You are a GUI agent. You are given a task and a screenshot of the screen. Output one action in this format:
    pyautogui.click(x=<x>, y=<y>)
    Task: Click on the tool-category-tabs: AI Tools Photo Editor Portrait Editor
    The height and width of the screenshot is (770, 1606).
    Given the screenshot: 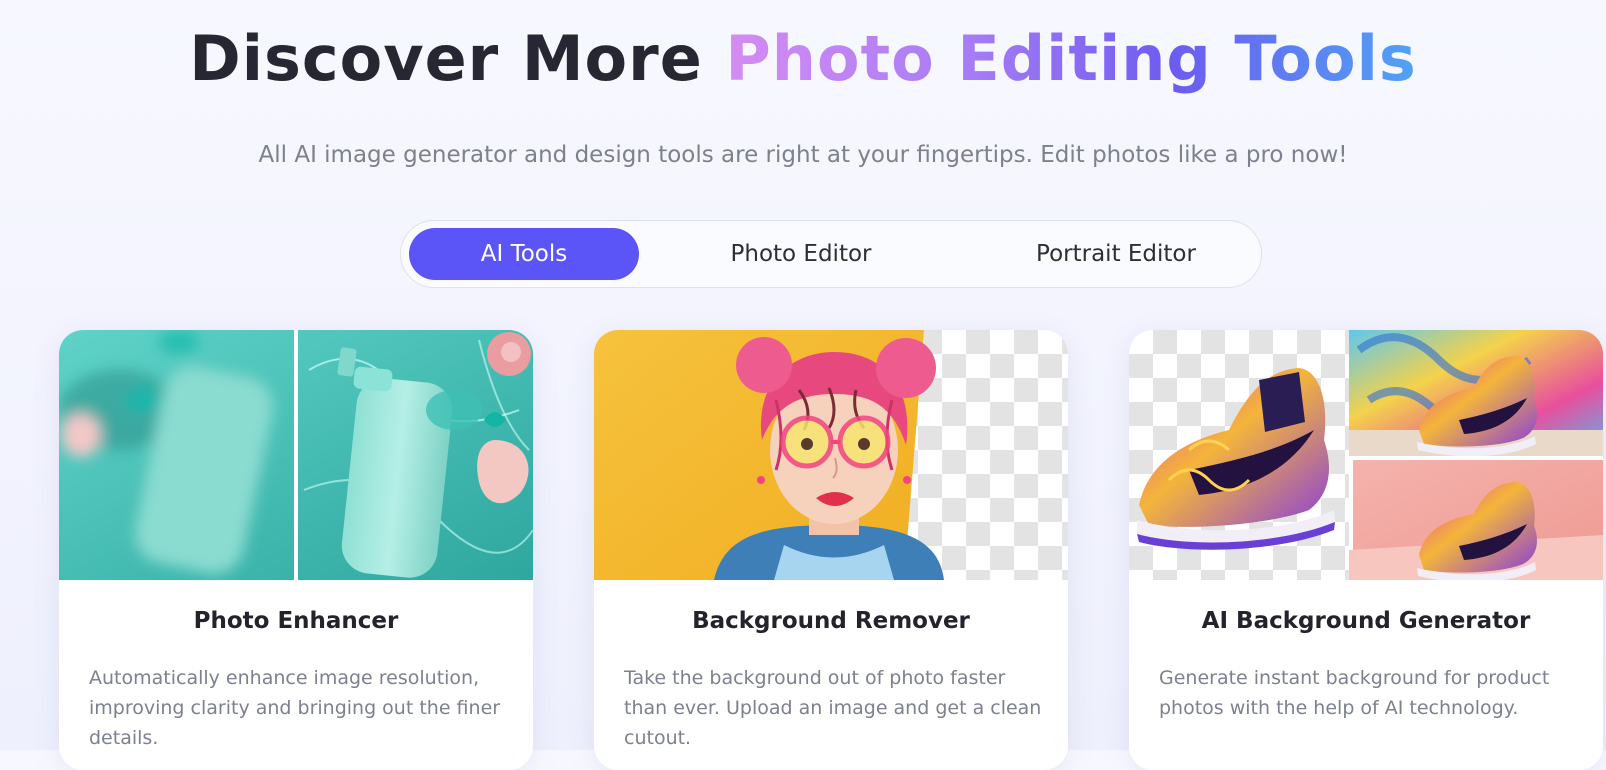 What is the action you would take?
    pyautogui.click(x=831, y=254)
    